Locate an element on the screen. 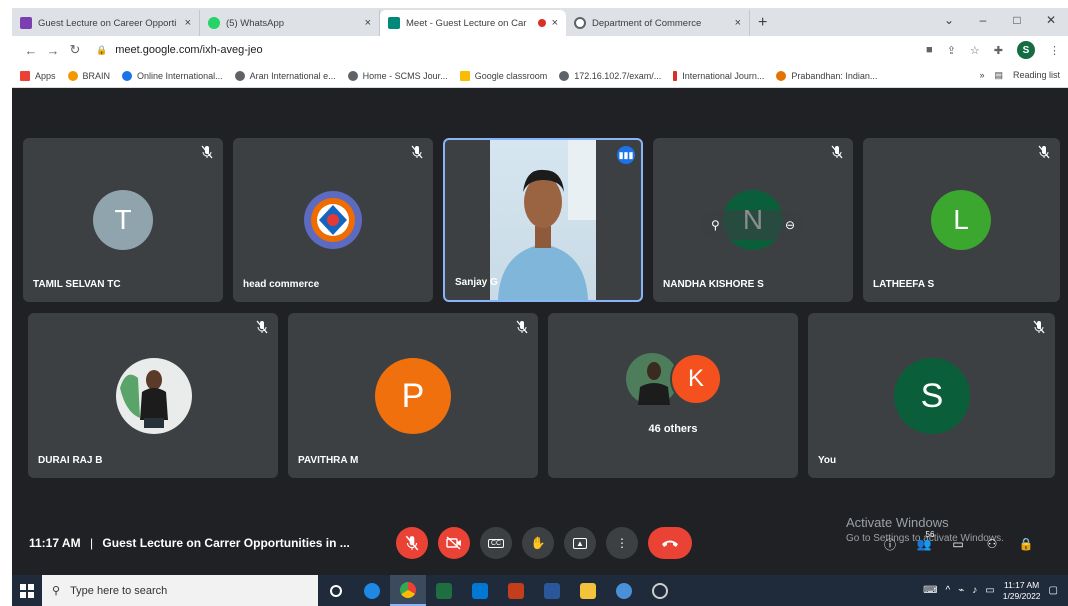 This screenshot has width=1068, height=606. others-tile: K 46 others is located at coordinates (673, 395).